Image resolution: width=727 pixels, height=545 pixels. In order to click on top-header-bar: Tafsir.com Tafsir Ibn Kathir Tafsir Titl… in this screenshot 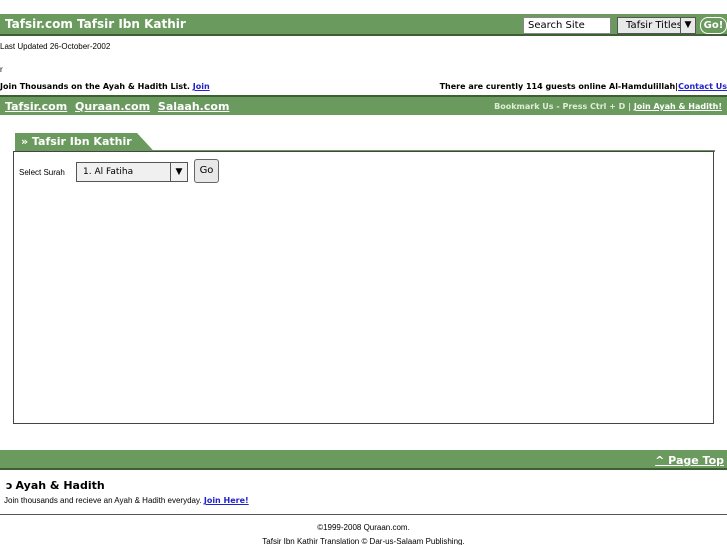, I will do `click(363, 25)`.